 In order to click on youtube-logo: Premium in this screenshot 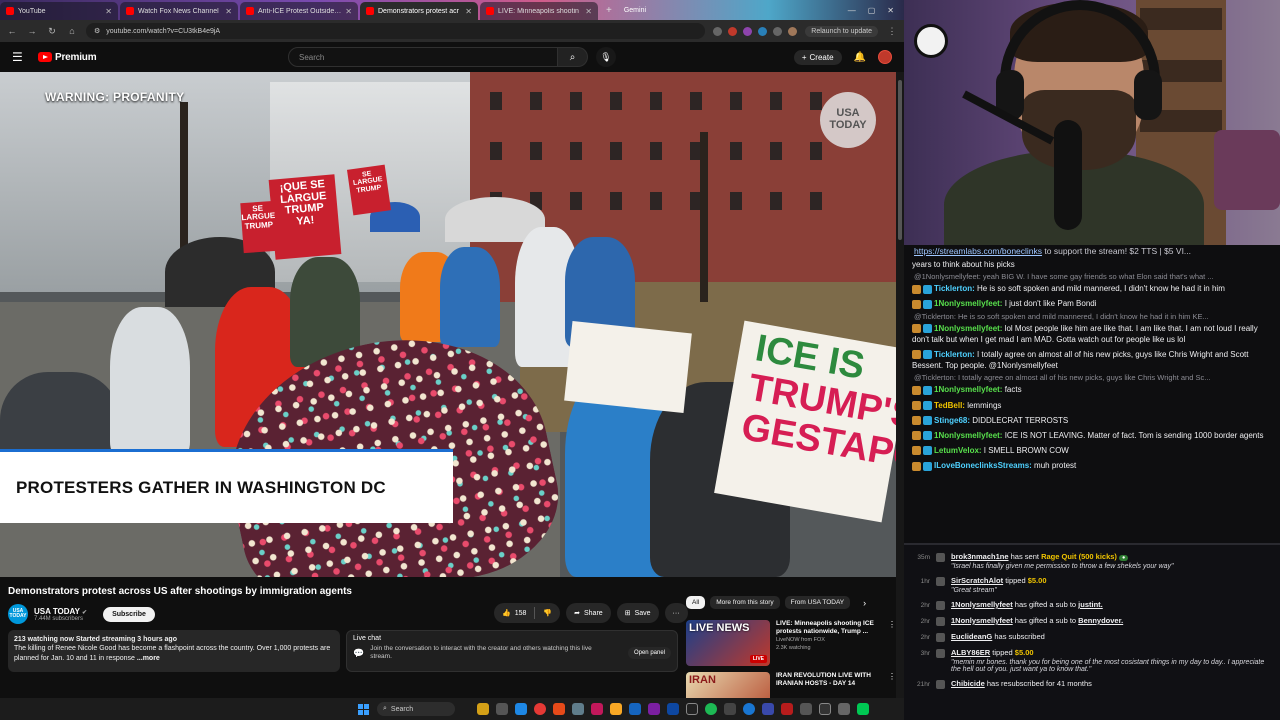, I will do `click(67, 57)`.